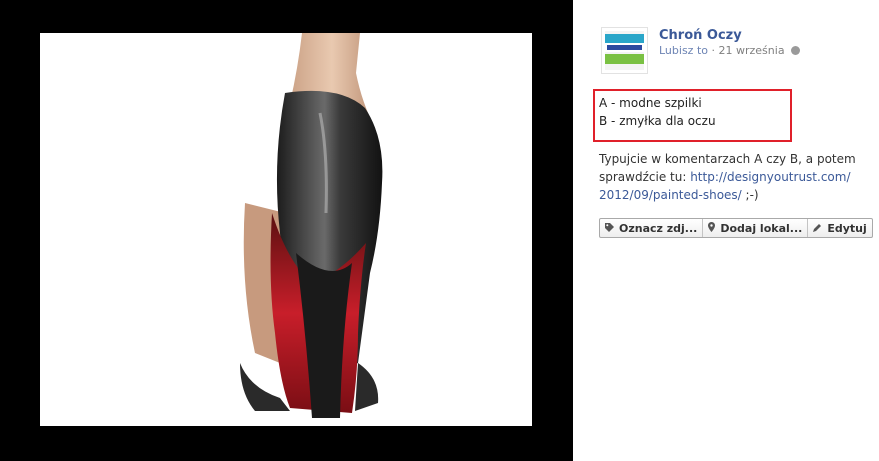 Image resolution: width=879 pixels, height=461 pixels. Describe the element at coordinates (750, 195) in the screenshot. I see `description-tail: ;-)` at that location.